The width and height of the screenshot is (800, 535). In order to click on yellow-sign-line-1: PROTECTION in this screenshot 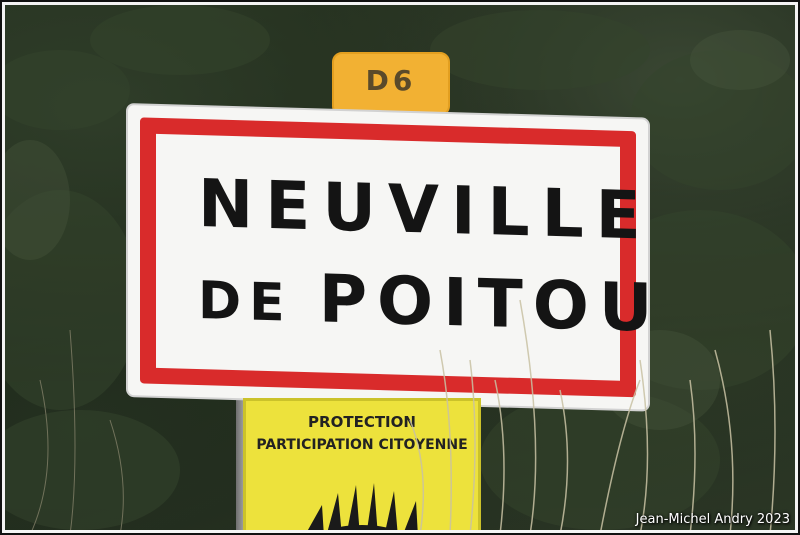, I will do `click(362, 422)`.